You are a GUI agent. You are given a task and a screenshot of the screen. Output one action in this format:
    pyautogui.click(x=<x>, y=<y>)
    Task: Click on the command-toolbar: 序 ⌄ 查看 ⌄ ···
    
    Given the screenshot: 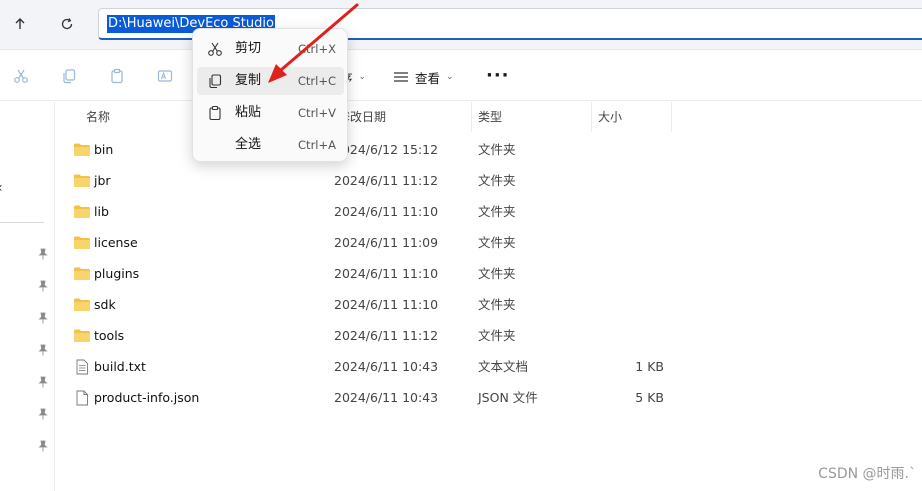 What is the action you would take?
    pyautogui.click(x=461, y=76)
    